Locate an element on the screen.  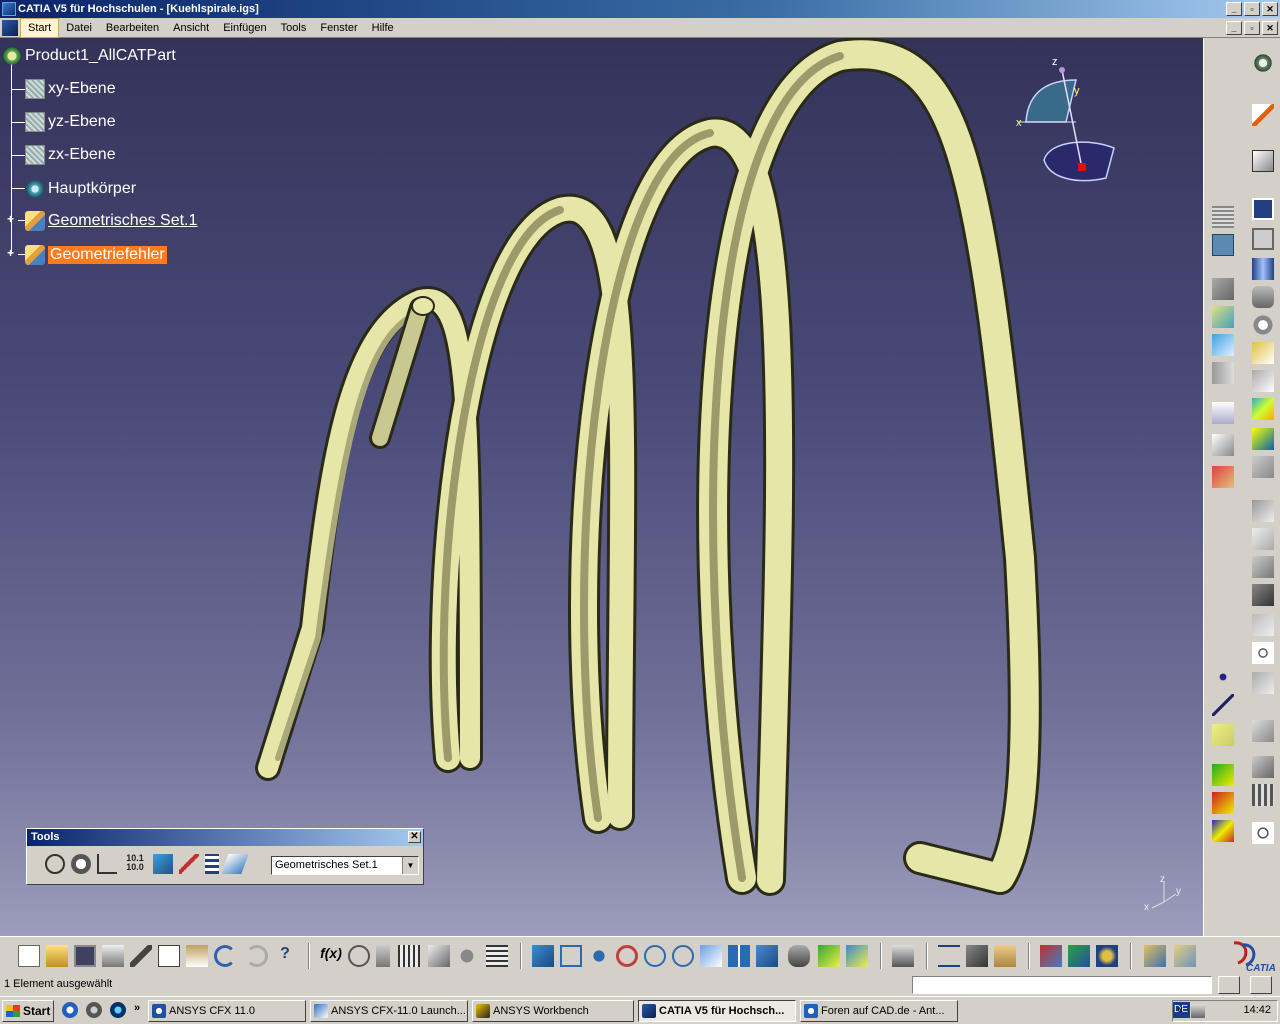
doc-restore-button: ▫ is located at coordinates (1252, 28).